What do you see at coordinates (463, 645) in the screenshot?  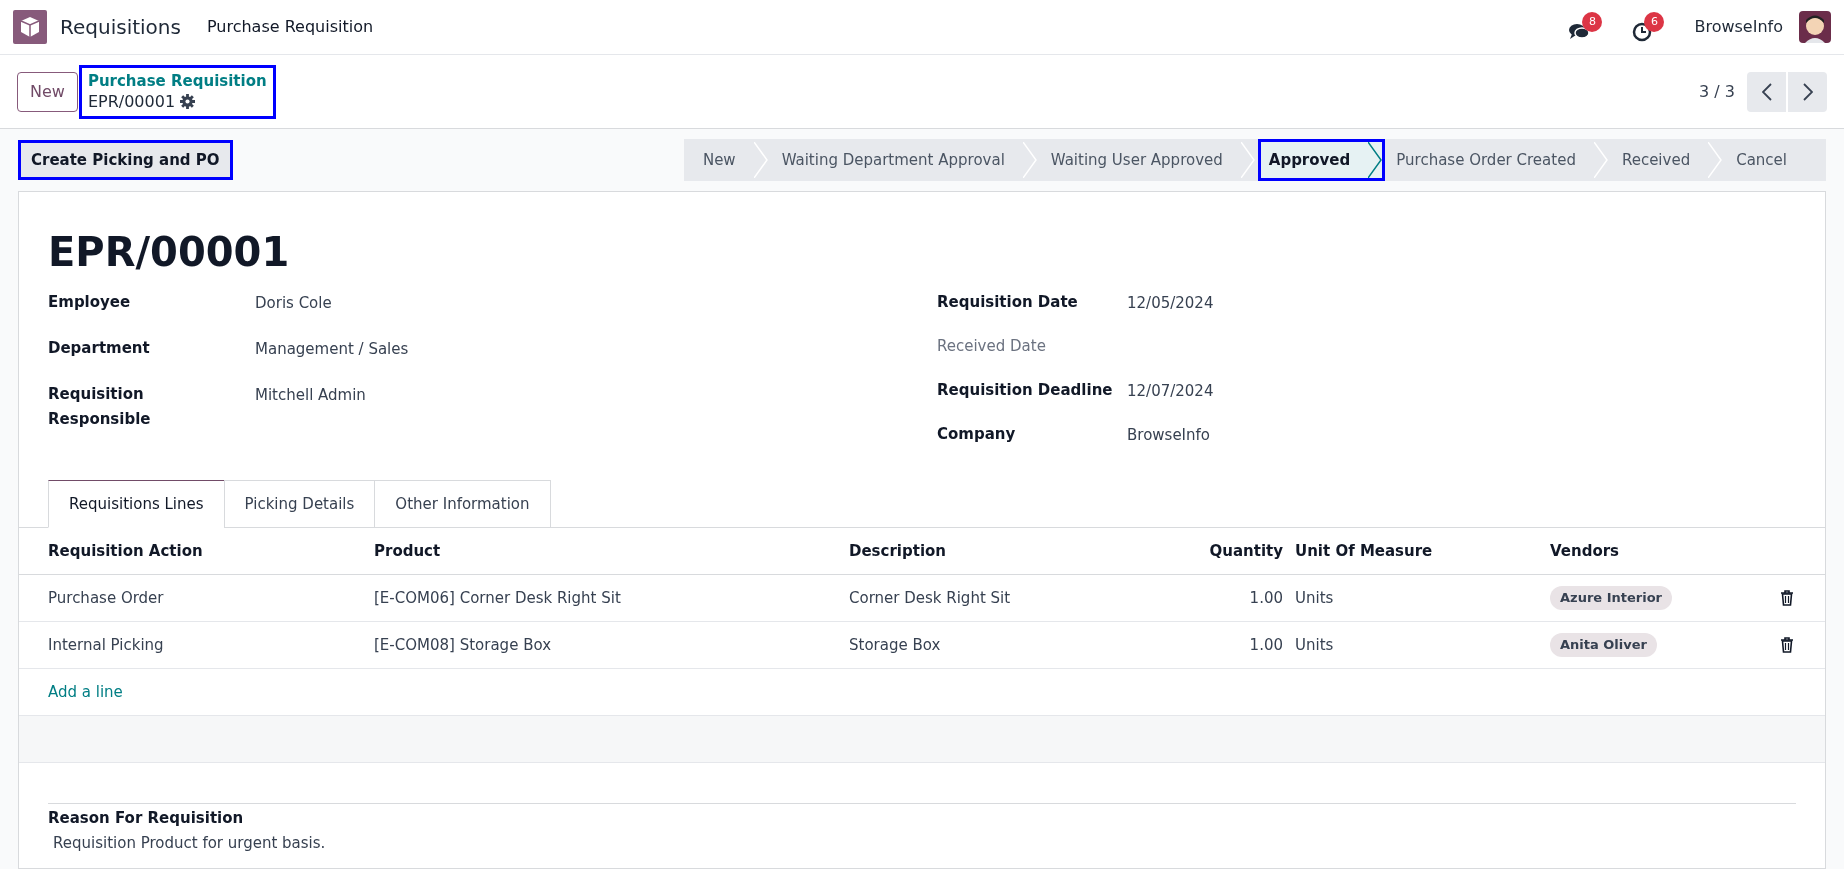 I see `table-cell-text: [E-COM08] Storage Box` at bounding box center [463, 645].